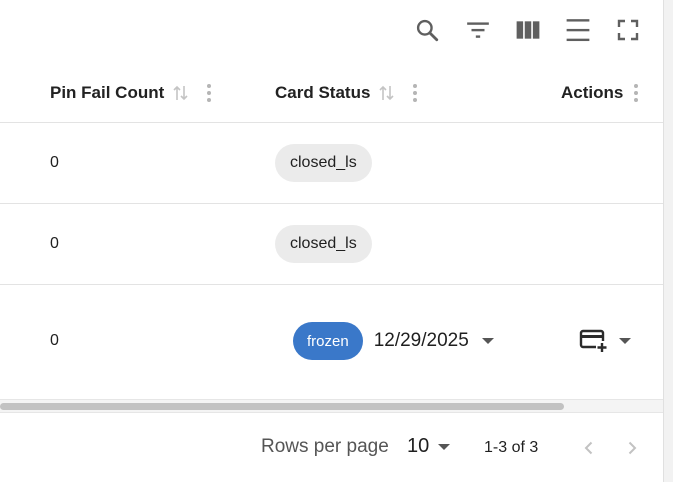  I want to click on density-button, so click(578, 30).